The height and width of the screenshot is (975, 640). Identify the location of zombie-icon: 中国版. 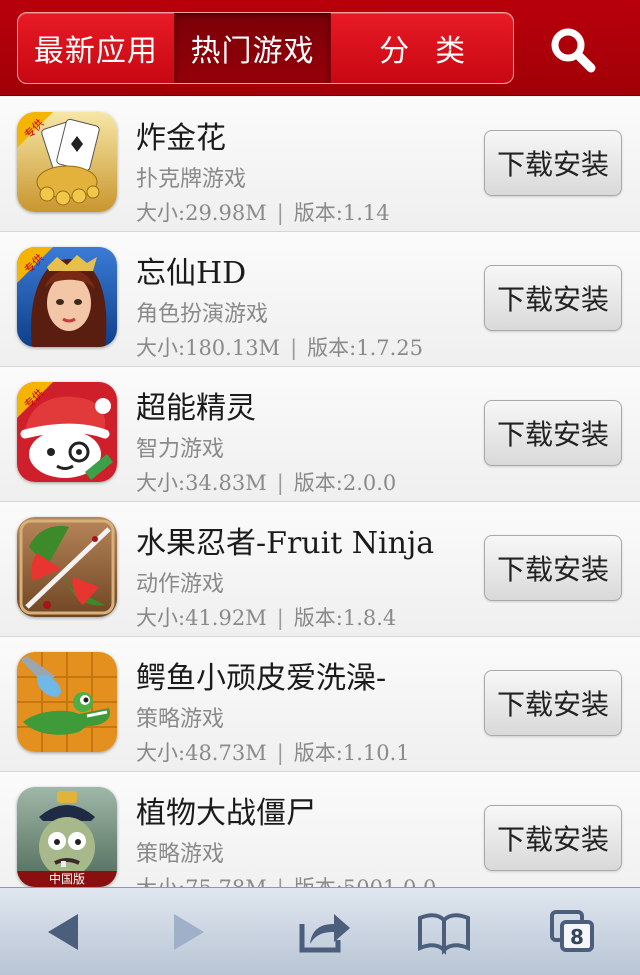
(67, 837).